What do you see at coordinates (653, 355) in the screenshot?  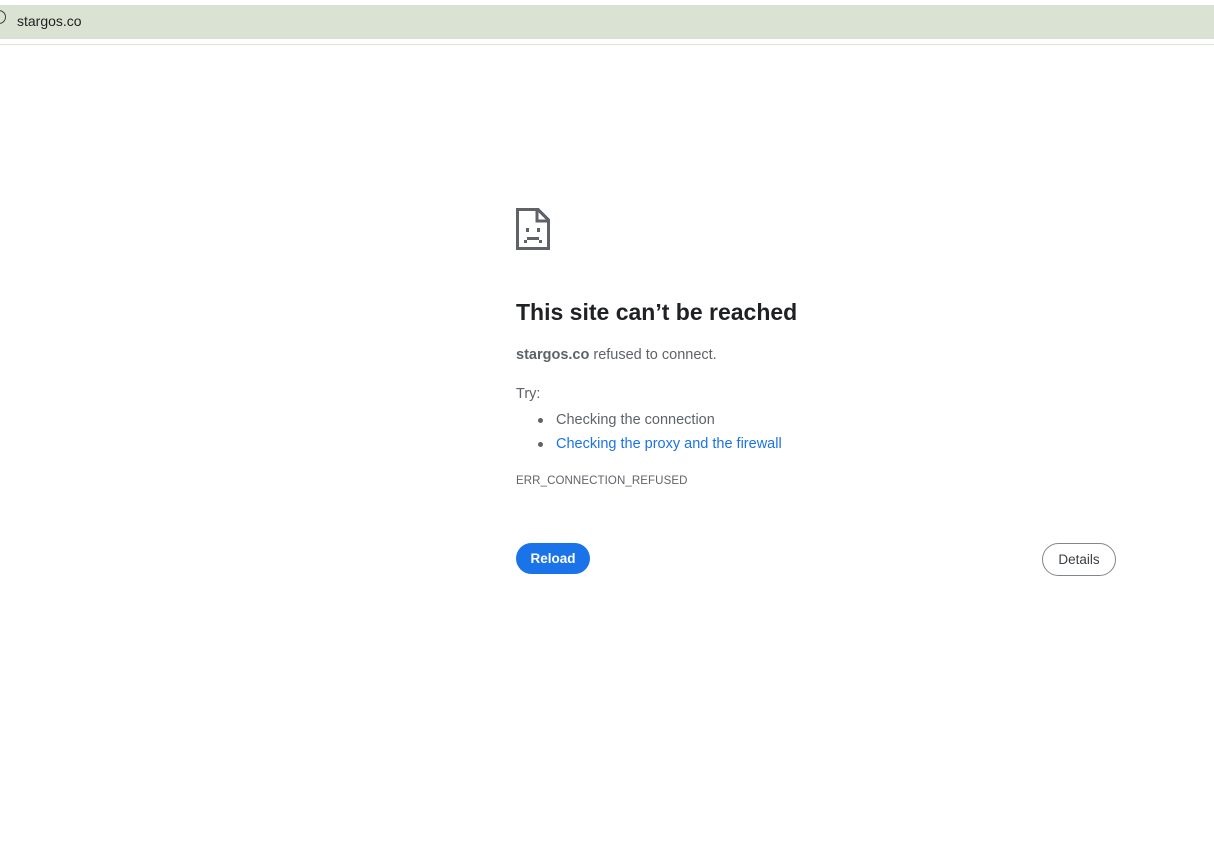 I see `error-message-text: refused to connect.` at bounding box center [653, 355].